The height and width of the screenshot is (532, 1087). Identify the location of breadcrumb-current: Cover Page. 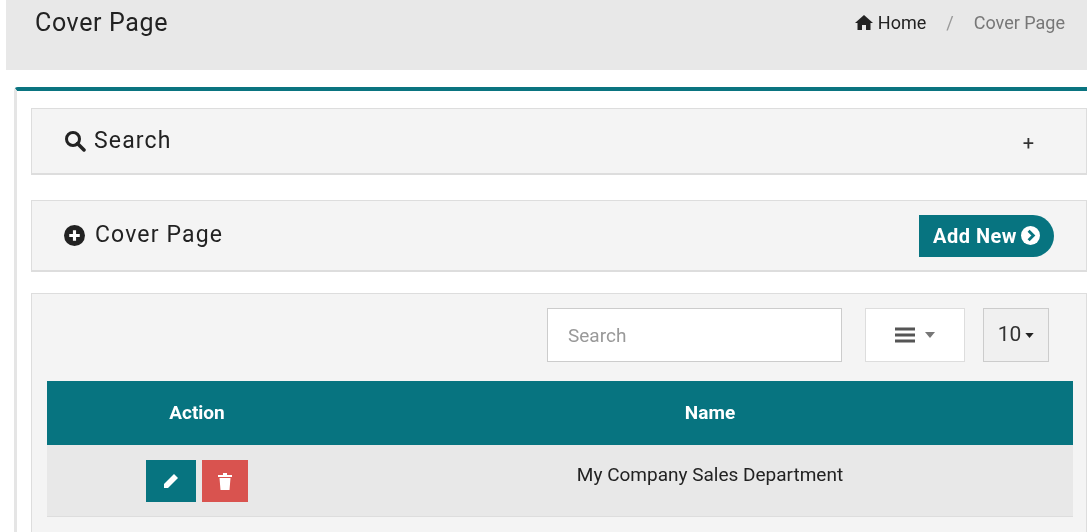
(1019, 23).